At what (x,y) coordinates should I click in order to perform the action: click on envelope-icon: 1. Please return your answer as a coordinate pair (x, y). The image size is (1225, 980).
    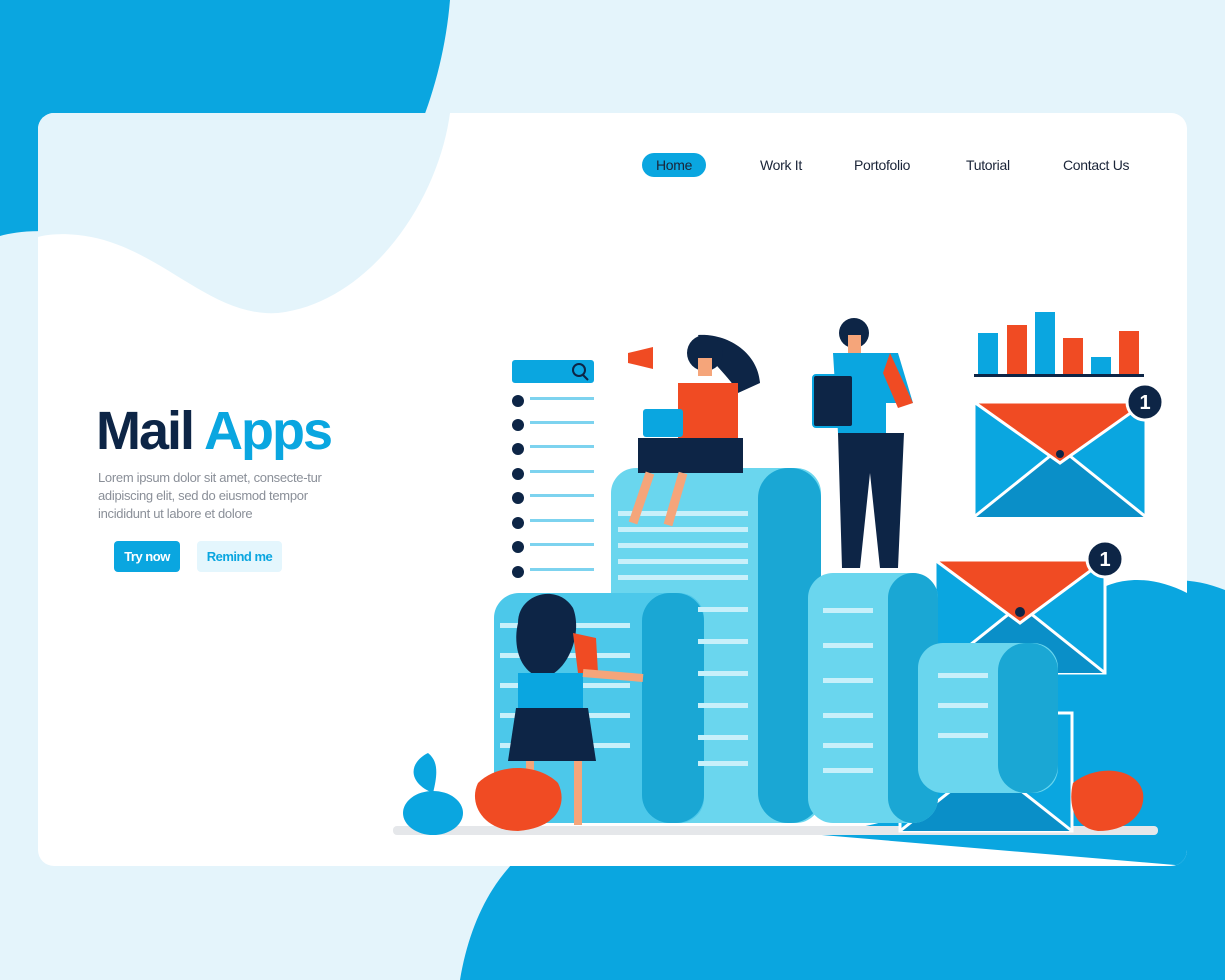
    Looking at the image, I should click on (1067, 450).